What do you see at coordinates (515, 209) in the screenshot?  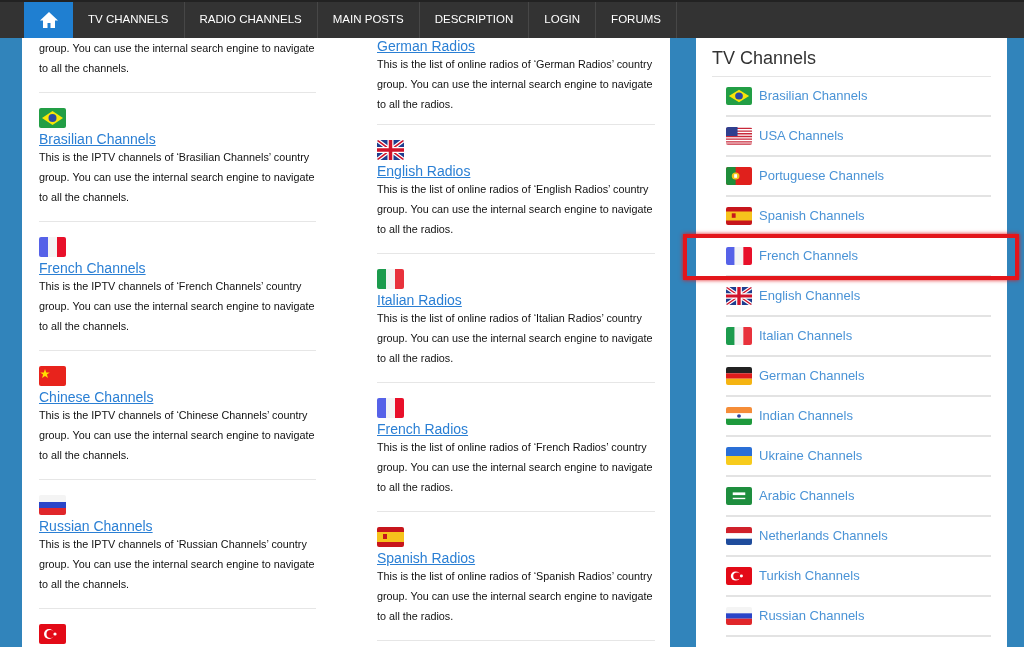 I see `post-description: This is the list of online radios of ‘English Radios’ country group. You can use the internal search engine to navigate to all the radios.` at bounding box center [515, 209].